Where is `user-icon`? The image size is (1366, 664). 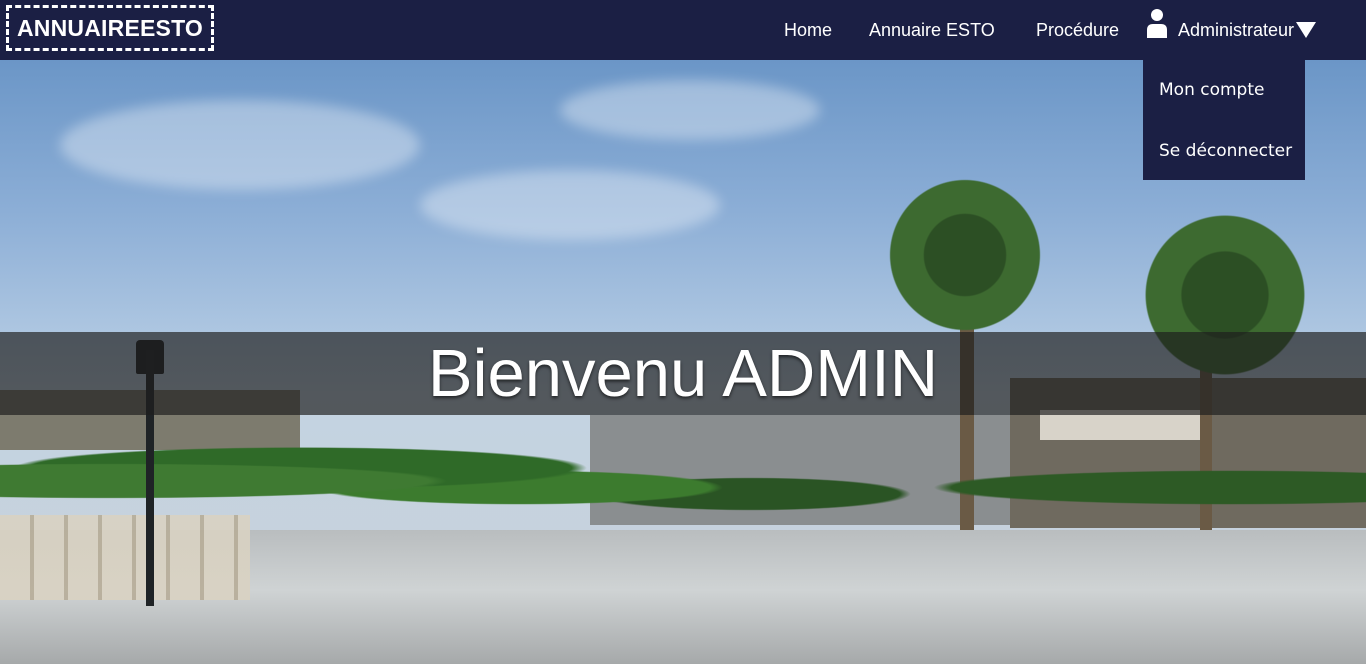
user-icon is located at coordinates (1157, 23).